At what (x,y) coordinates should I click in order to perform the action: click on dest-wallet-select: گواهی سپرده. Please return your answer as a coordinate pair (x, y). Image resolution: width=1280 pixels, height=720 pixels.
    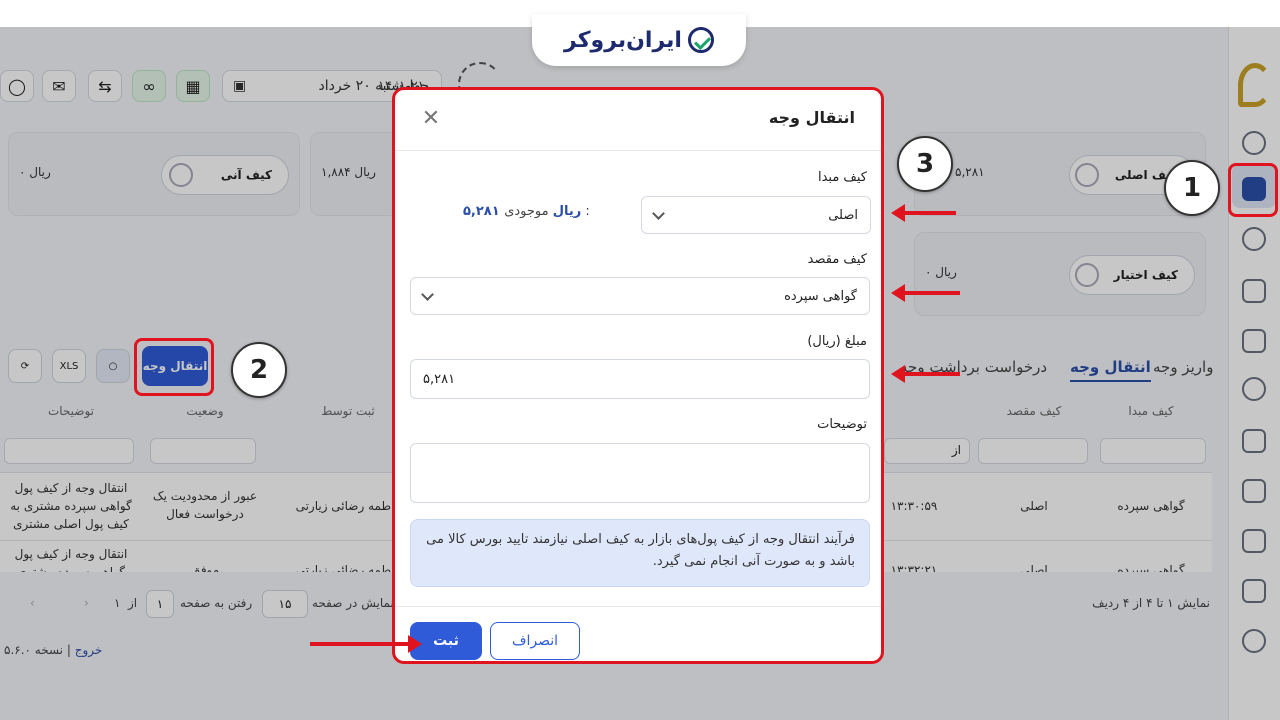
    Looking at the image, I should click on (640, 296).